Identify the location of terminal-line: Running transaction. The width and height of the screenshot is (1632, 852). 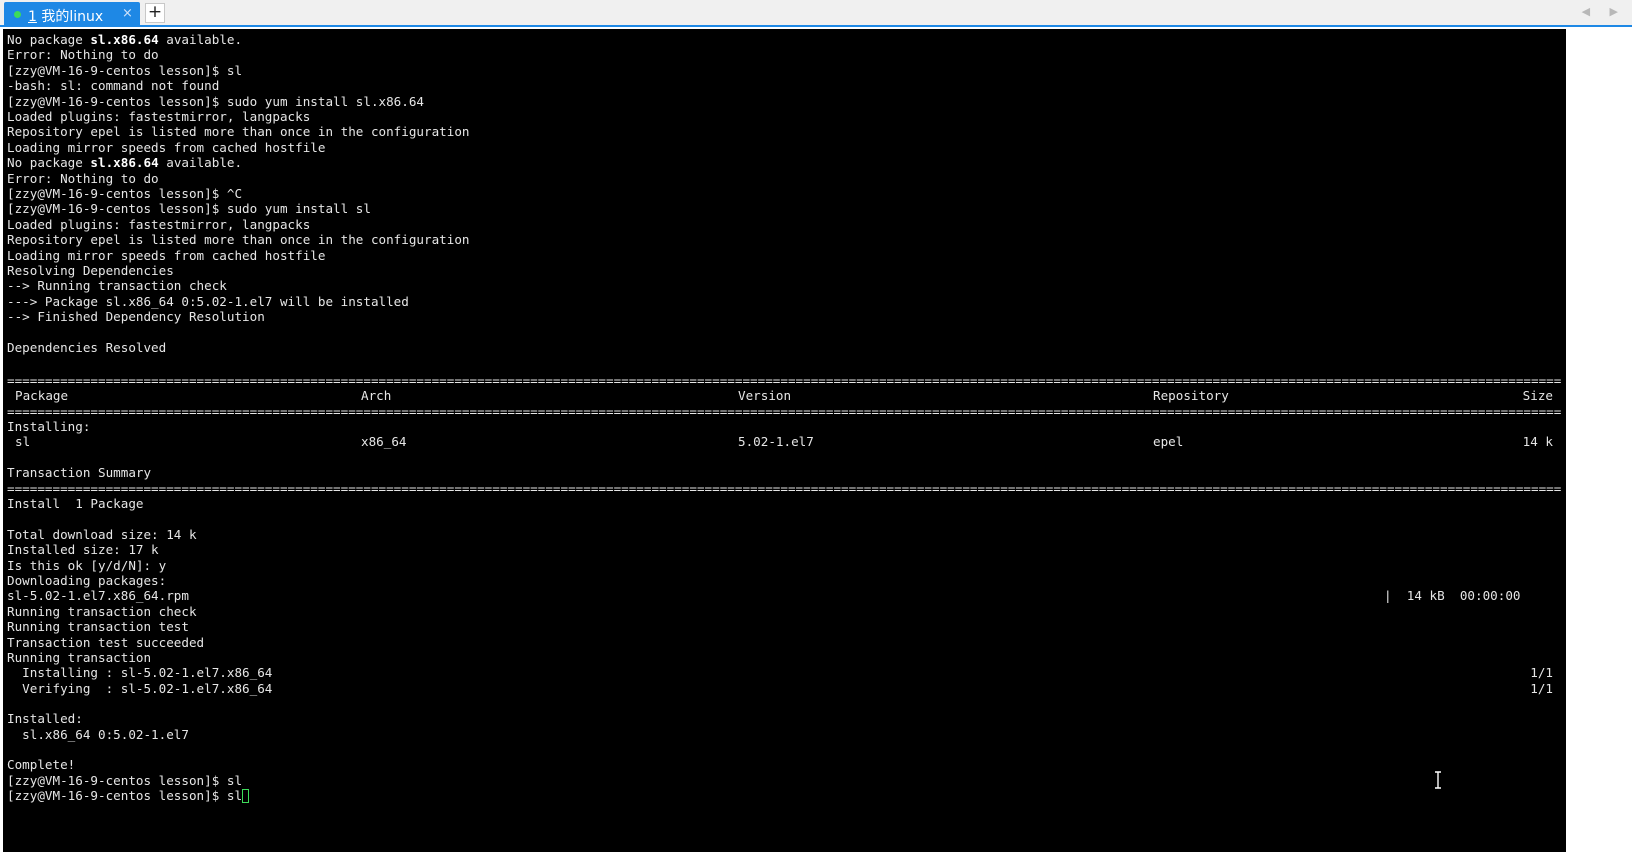
(79, 657).